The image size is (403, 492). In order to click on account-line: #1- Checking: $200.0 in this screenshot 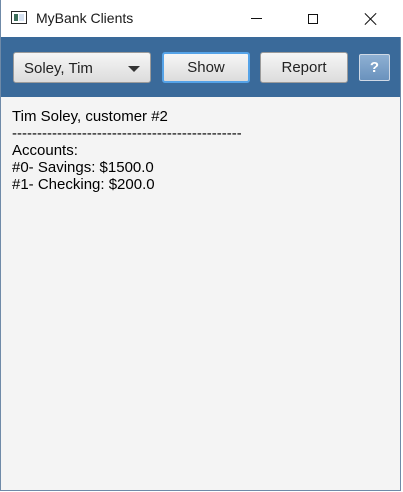, I will do `click(83, 184)`.